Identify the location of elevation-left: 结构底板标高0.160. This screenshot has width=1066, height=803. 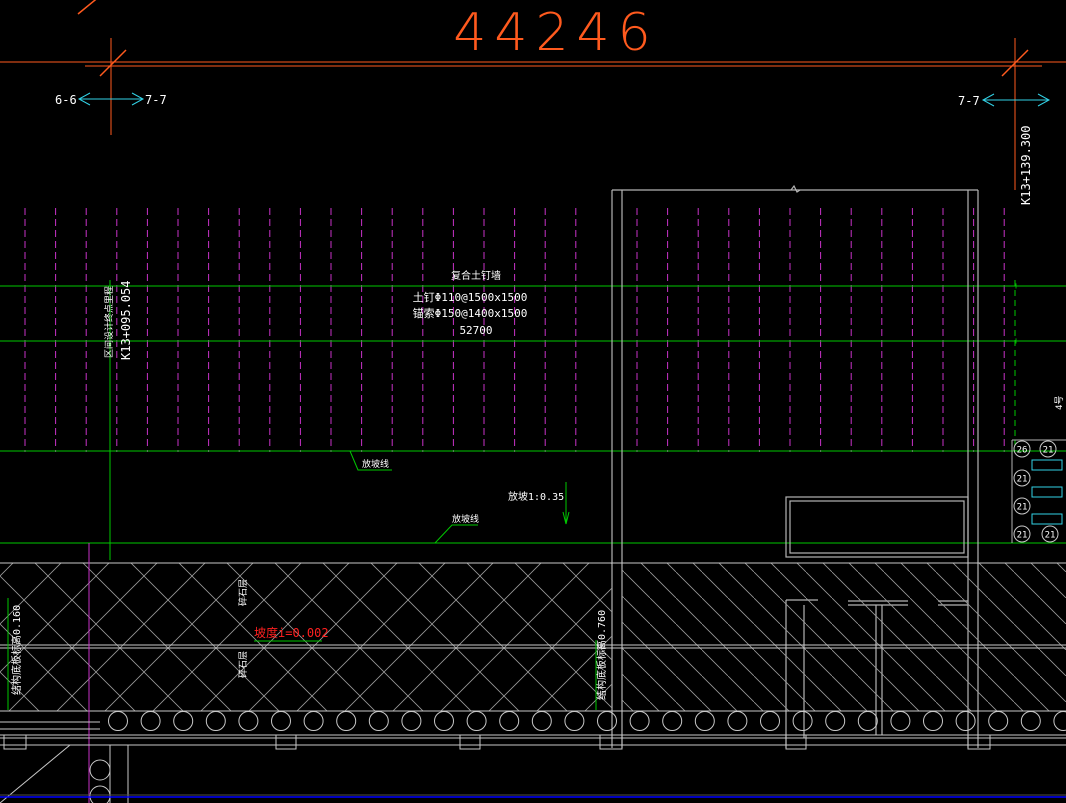
(16, 650).